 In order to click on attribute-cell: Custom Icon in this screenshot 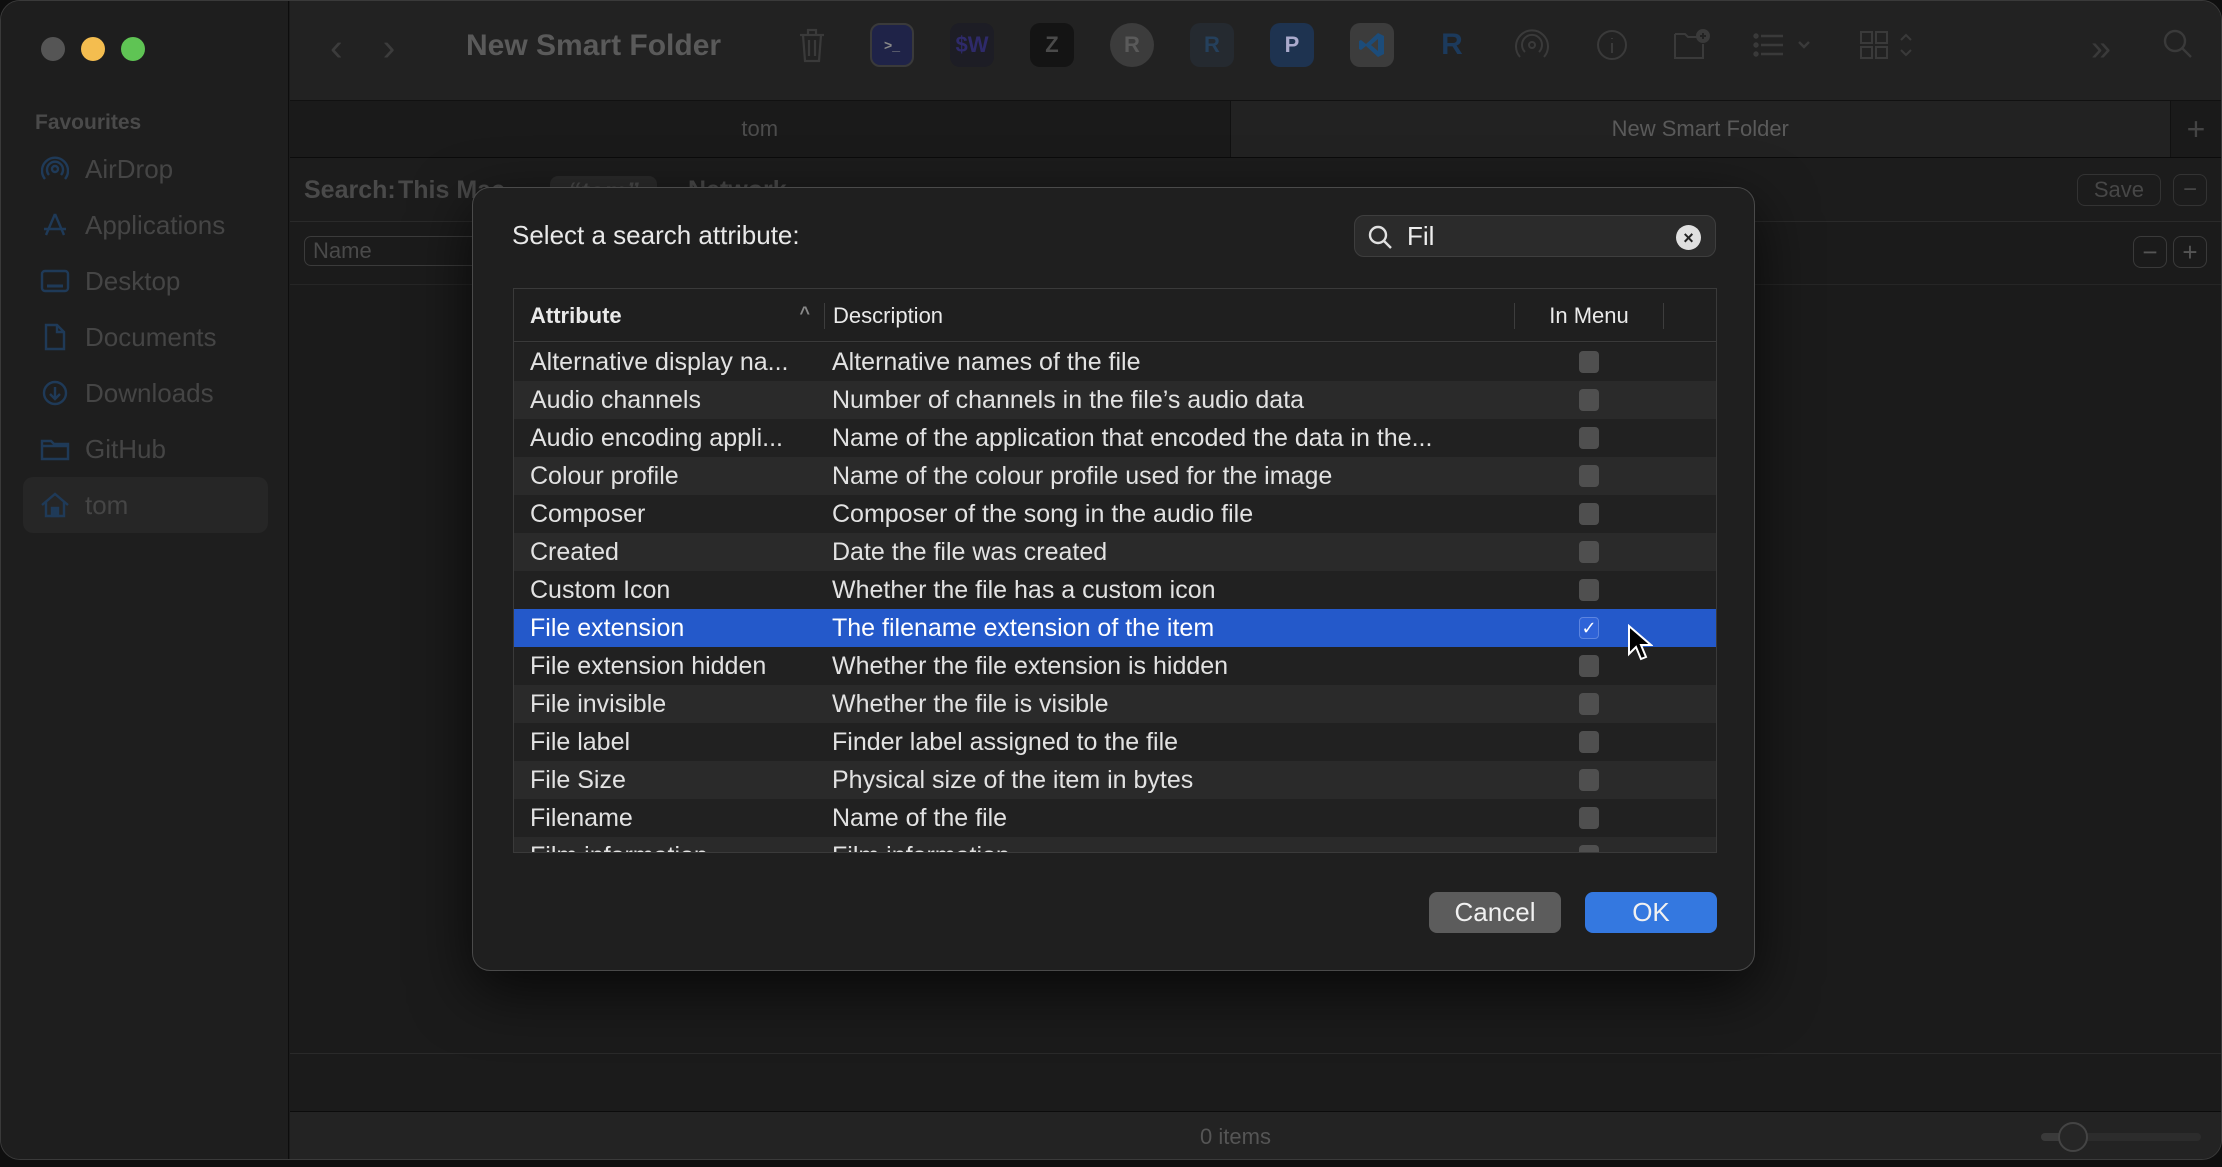, I will do `click(600, 589)`.